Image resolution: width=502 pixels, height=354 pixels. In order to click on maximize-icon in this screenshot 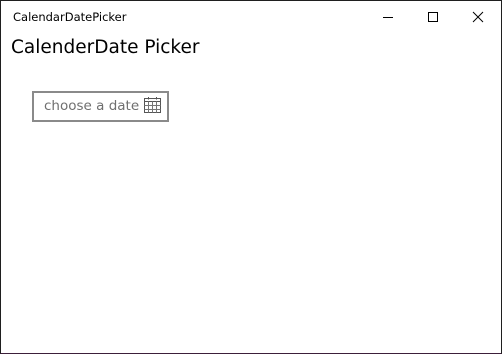, I will do `click(432, 16)`.